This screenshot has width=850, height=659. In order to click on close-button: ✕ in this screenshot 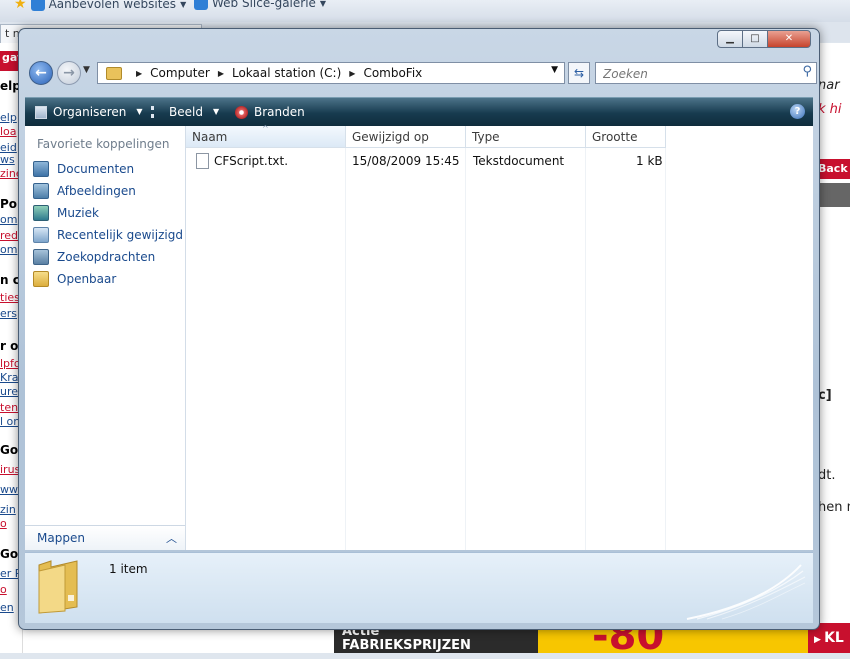, I will do `click(789, 39)`.